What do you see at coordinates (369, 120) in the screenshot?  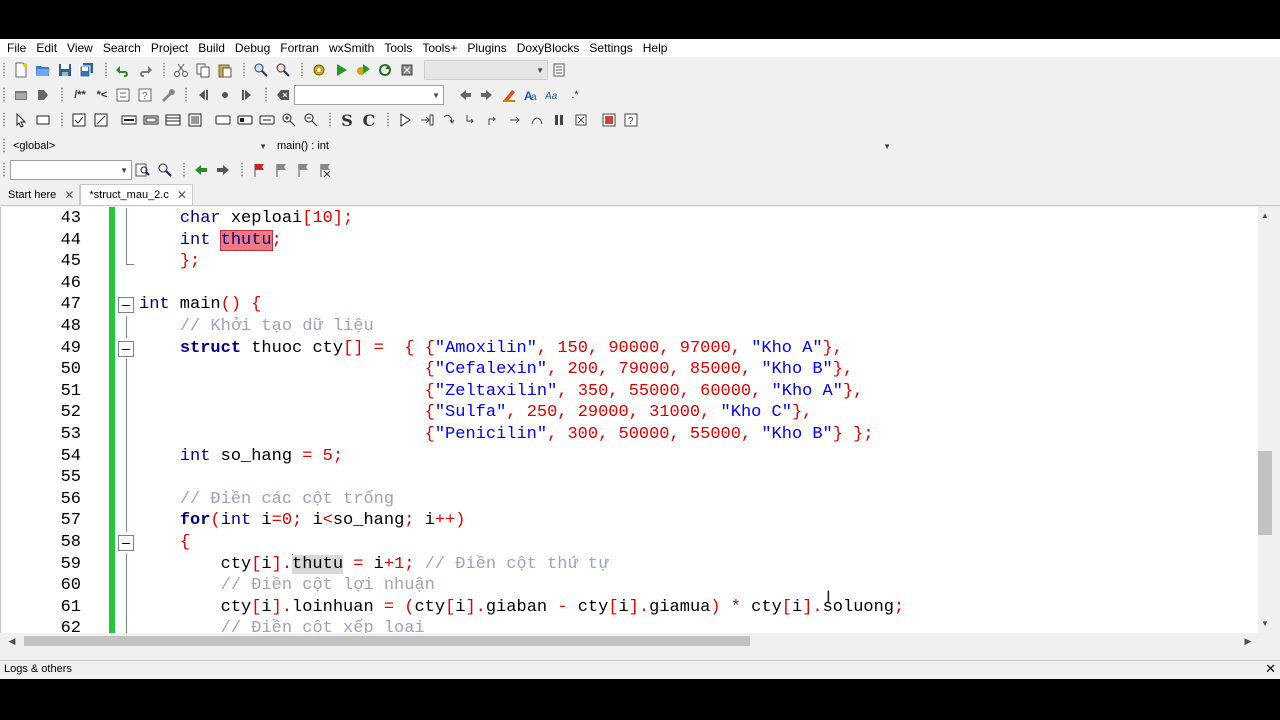 I see `strip-c-button: C` at bounding box center [369, 120].